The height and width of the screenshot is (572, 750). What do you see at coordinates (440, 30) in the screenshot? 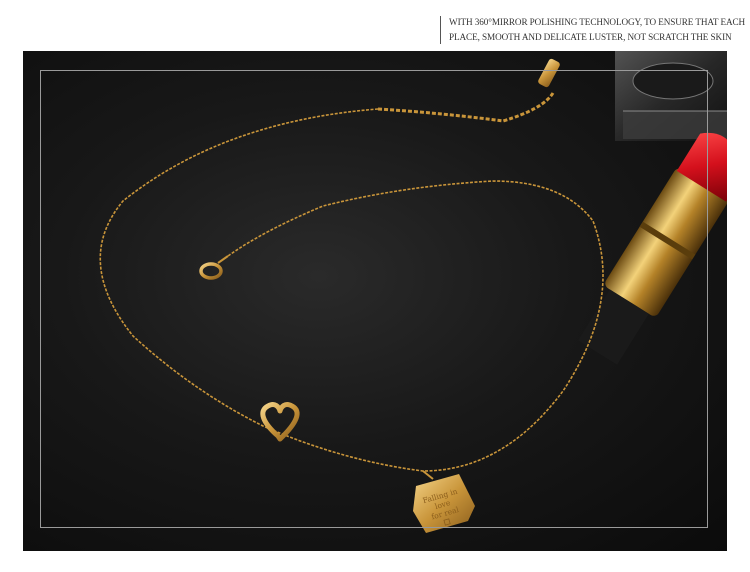
I see `caption-divider` at bounding box center [440, 30].